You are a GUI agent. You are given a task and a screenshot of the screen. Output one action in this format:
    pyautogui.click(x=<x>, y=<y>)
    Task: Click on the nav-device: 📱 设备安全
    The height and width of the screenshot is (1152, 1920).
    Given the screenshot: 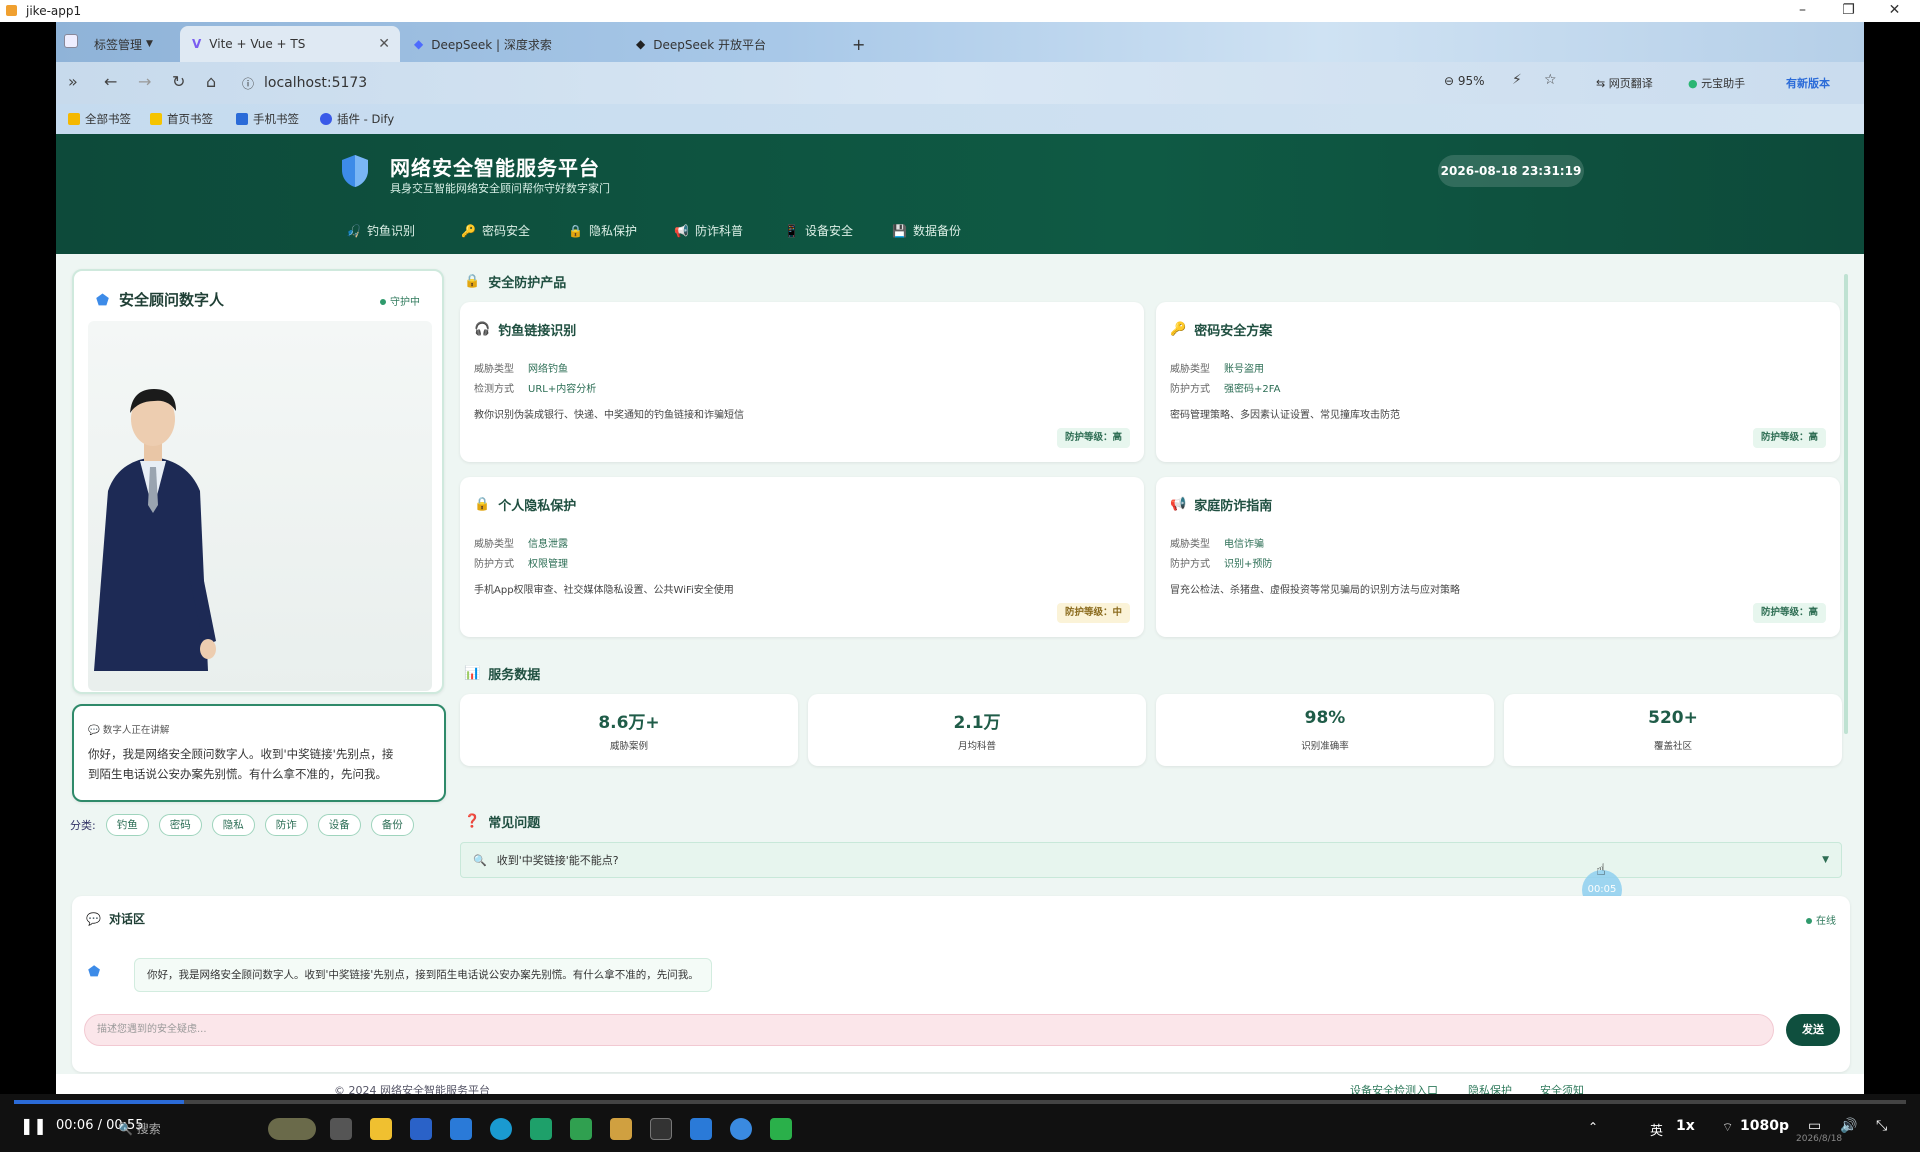 What is the action you would take?
    pyautogui.click(x=818, y=230)
    